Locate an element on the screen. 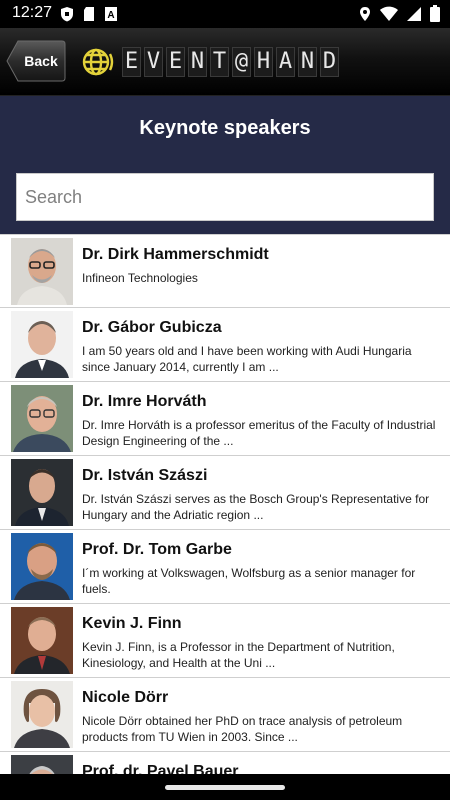  shield-icon is located at coordinates (67, 14).